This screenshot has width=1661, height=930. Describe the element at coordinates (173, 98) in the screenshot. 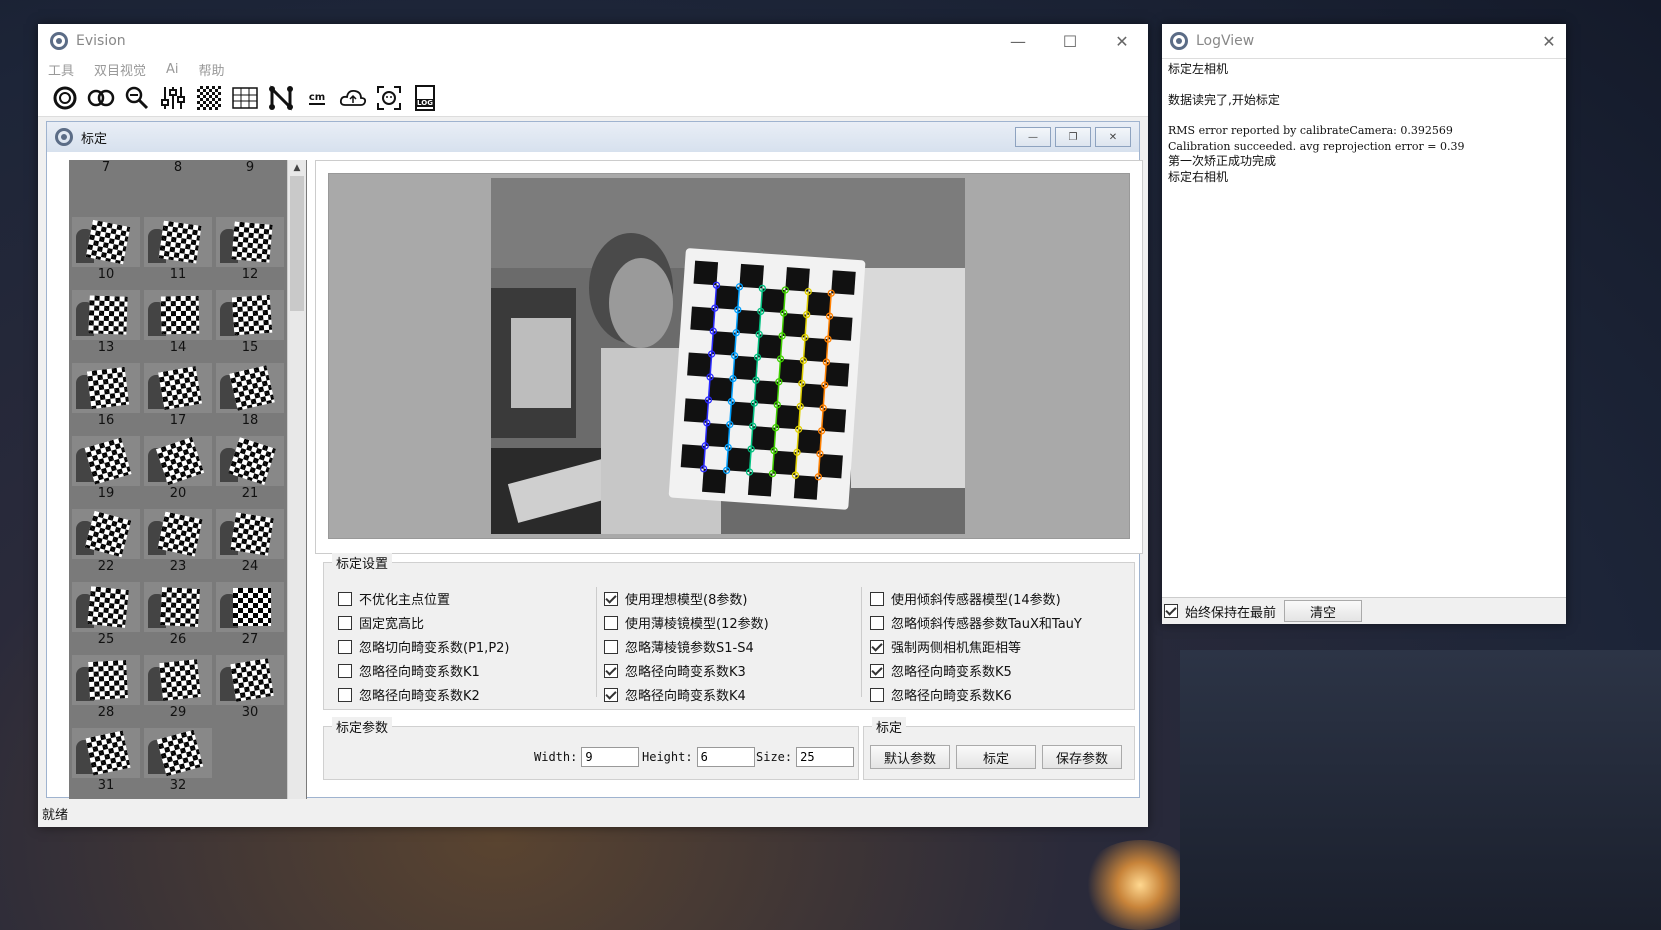

I see `sliders-icon` at that location.